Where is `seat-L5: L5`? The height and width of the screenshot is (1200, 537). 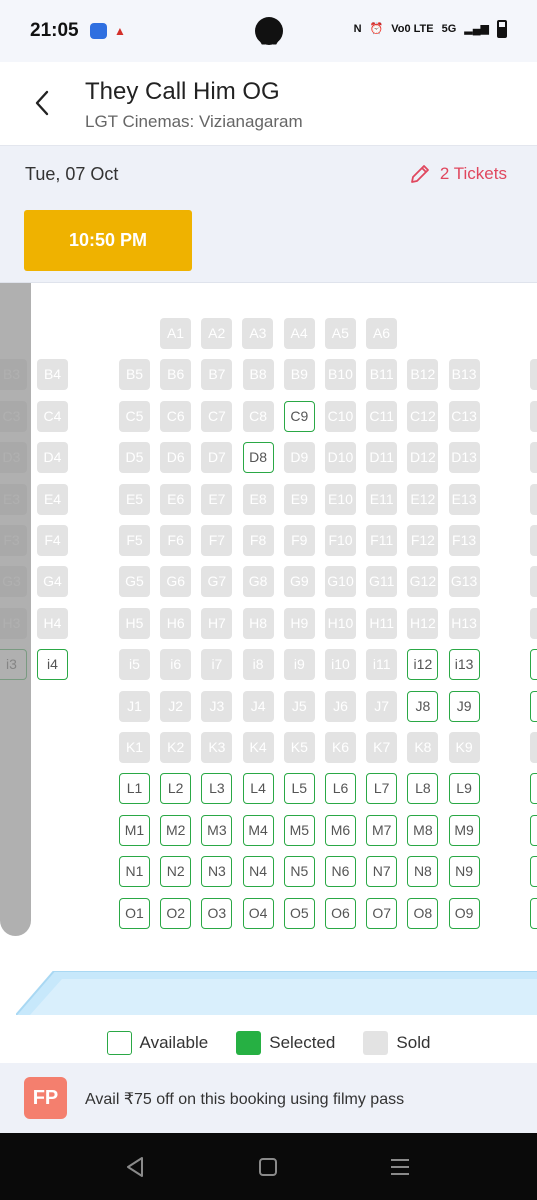 seat-L5: L5 is located at coordinates (299, 789).